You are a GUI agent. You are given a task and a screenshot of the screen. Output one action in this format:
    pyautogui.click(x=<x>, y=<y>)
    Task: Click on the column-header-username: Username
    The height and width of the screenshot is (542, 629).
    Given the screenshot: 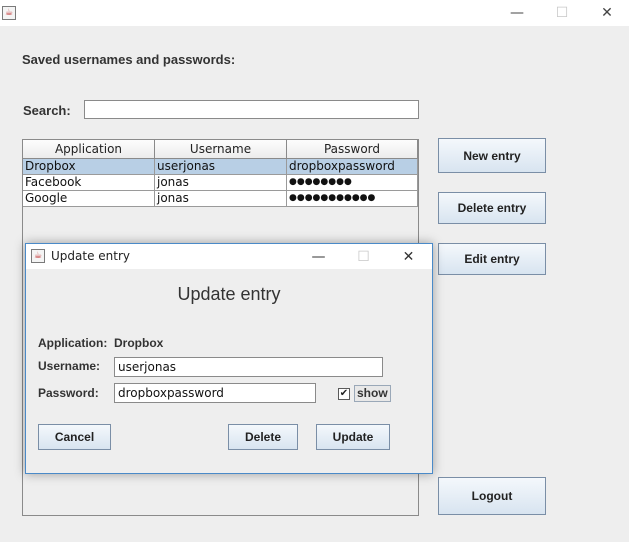 What is the action you would take?
    pyautogui.click(x=221, y=149)
    